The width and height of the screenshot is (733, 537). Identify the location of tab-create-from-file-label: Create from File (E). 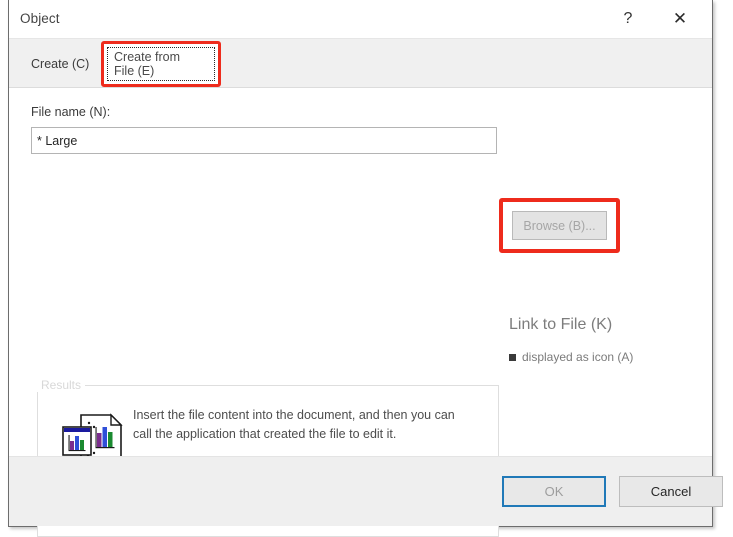
(147, 64).